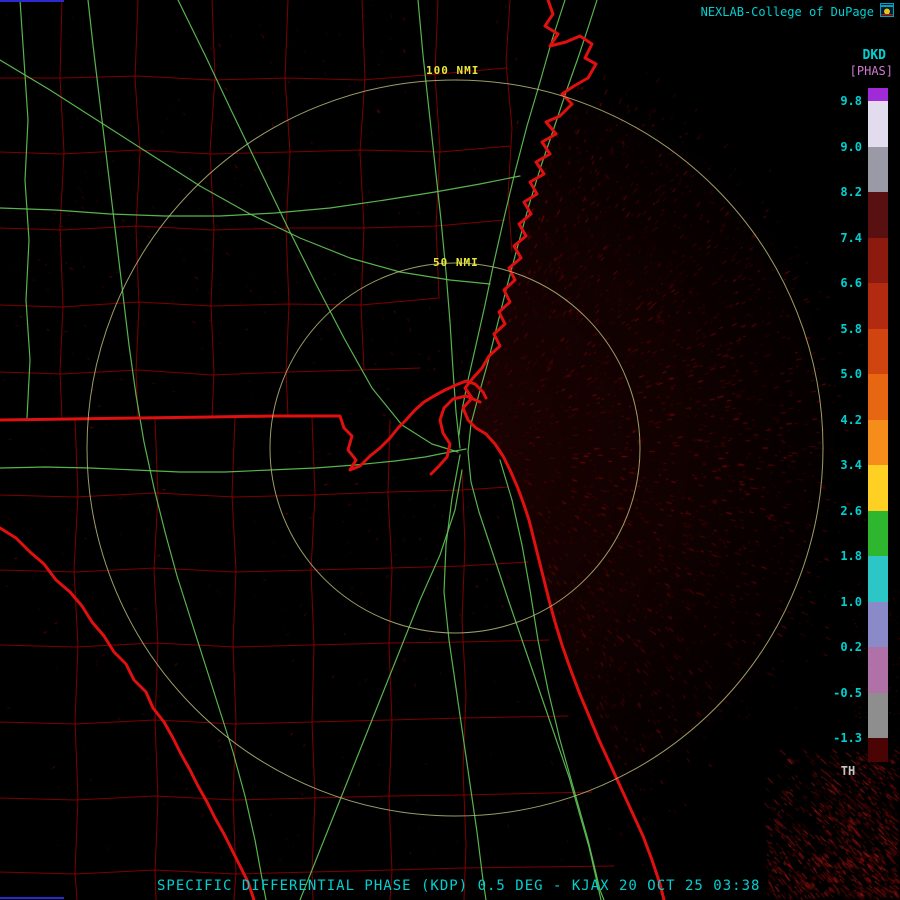 Image resolution: width=900 pixels, height=900 pixels. Describe the element at coordinates (851, 510) in the screenshot. I see `colorbar-tick-label: 2.6` at that location.